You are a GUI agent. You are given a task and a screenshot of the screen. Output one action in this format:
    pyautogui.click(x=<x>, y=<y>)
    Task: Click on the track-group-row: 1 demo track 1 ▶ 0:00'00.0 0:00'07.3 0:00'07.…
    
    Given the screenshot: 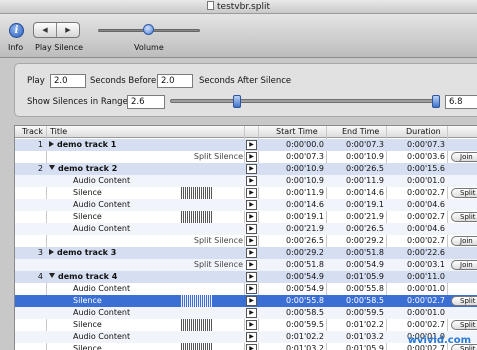 What is the action you would take?
    pyautogui.click(x=246, y=145)
    